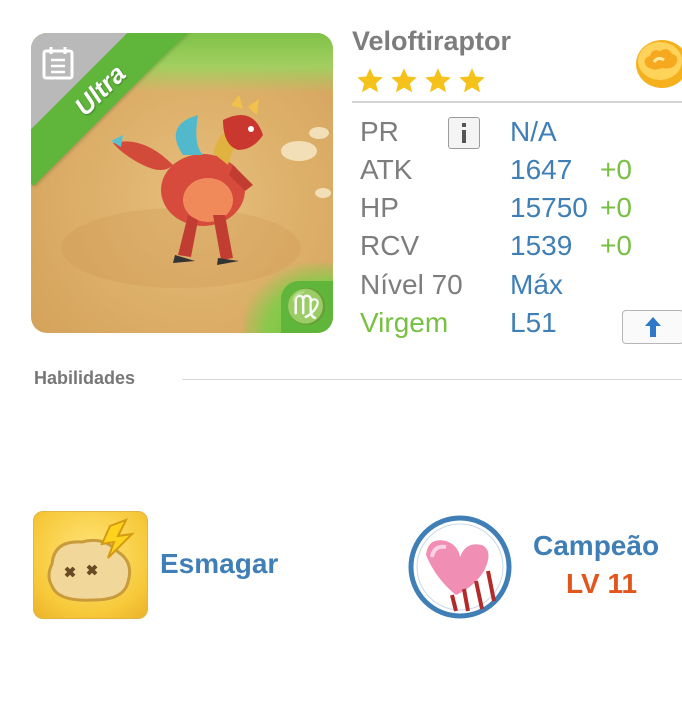  I want to click on virgo-icon: ♍, so click(307, 307).